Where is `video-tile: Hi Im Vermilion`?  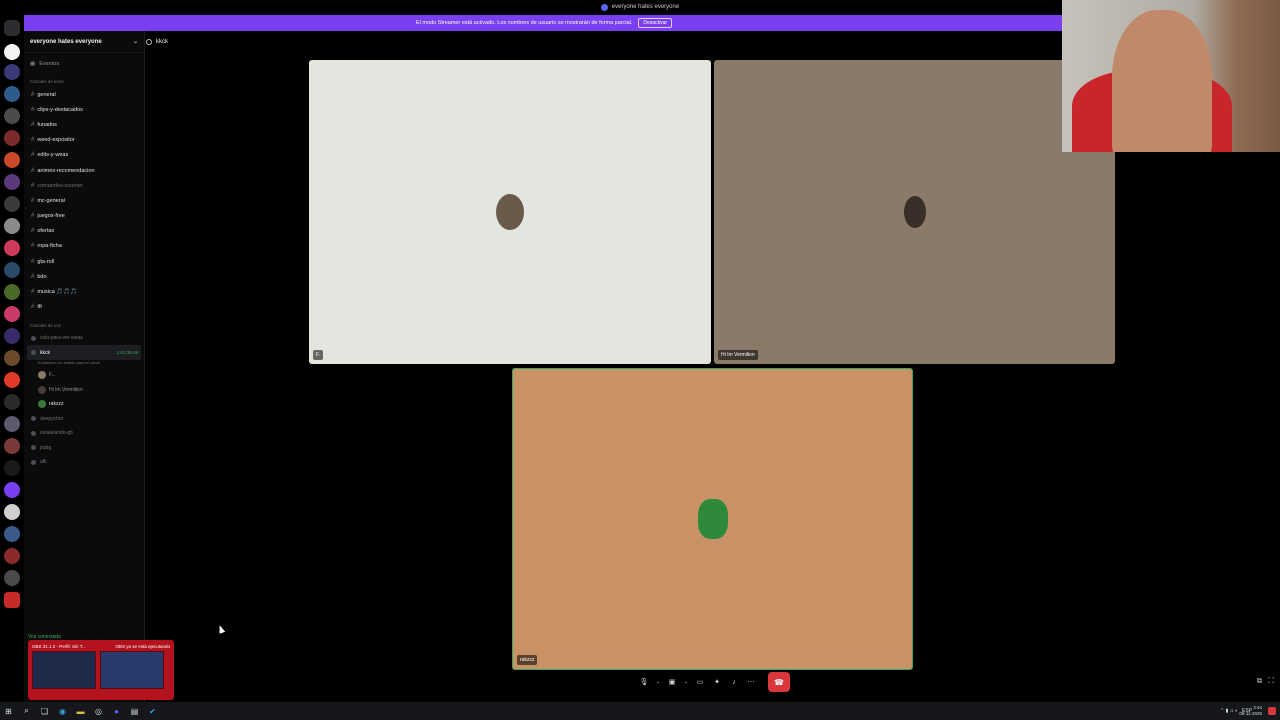
video-tile: Hi Im Vermilion is located at coordinates (914, 212).